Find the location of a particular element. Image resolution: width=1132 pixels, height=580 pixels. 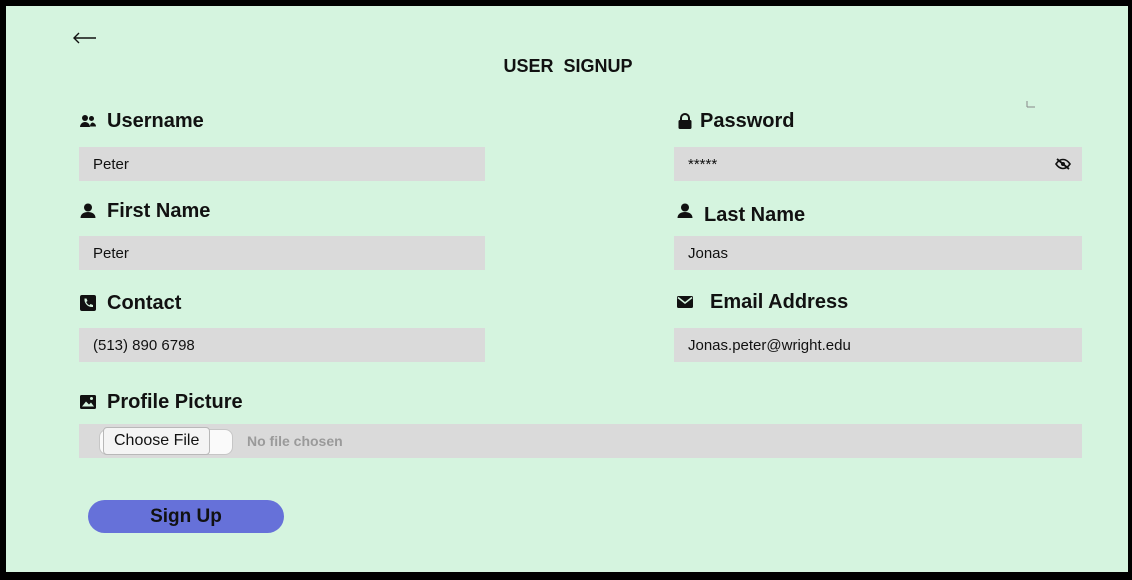

contact-label: Contact is located at coordinates (130, 303).